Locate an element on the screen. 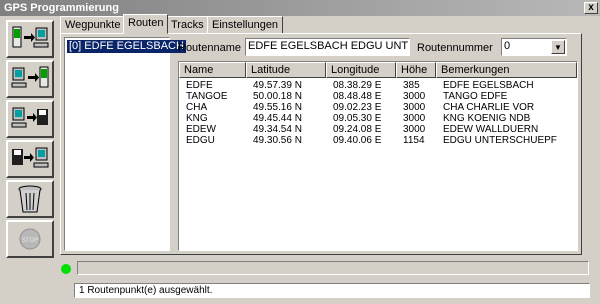 Image resolution: width=600 pixels, height=304 pixels. read-from-gps-button is located at coordinates (30, 39).